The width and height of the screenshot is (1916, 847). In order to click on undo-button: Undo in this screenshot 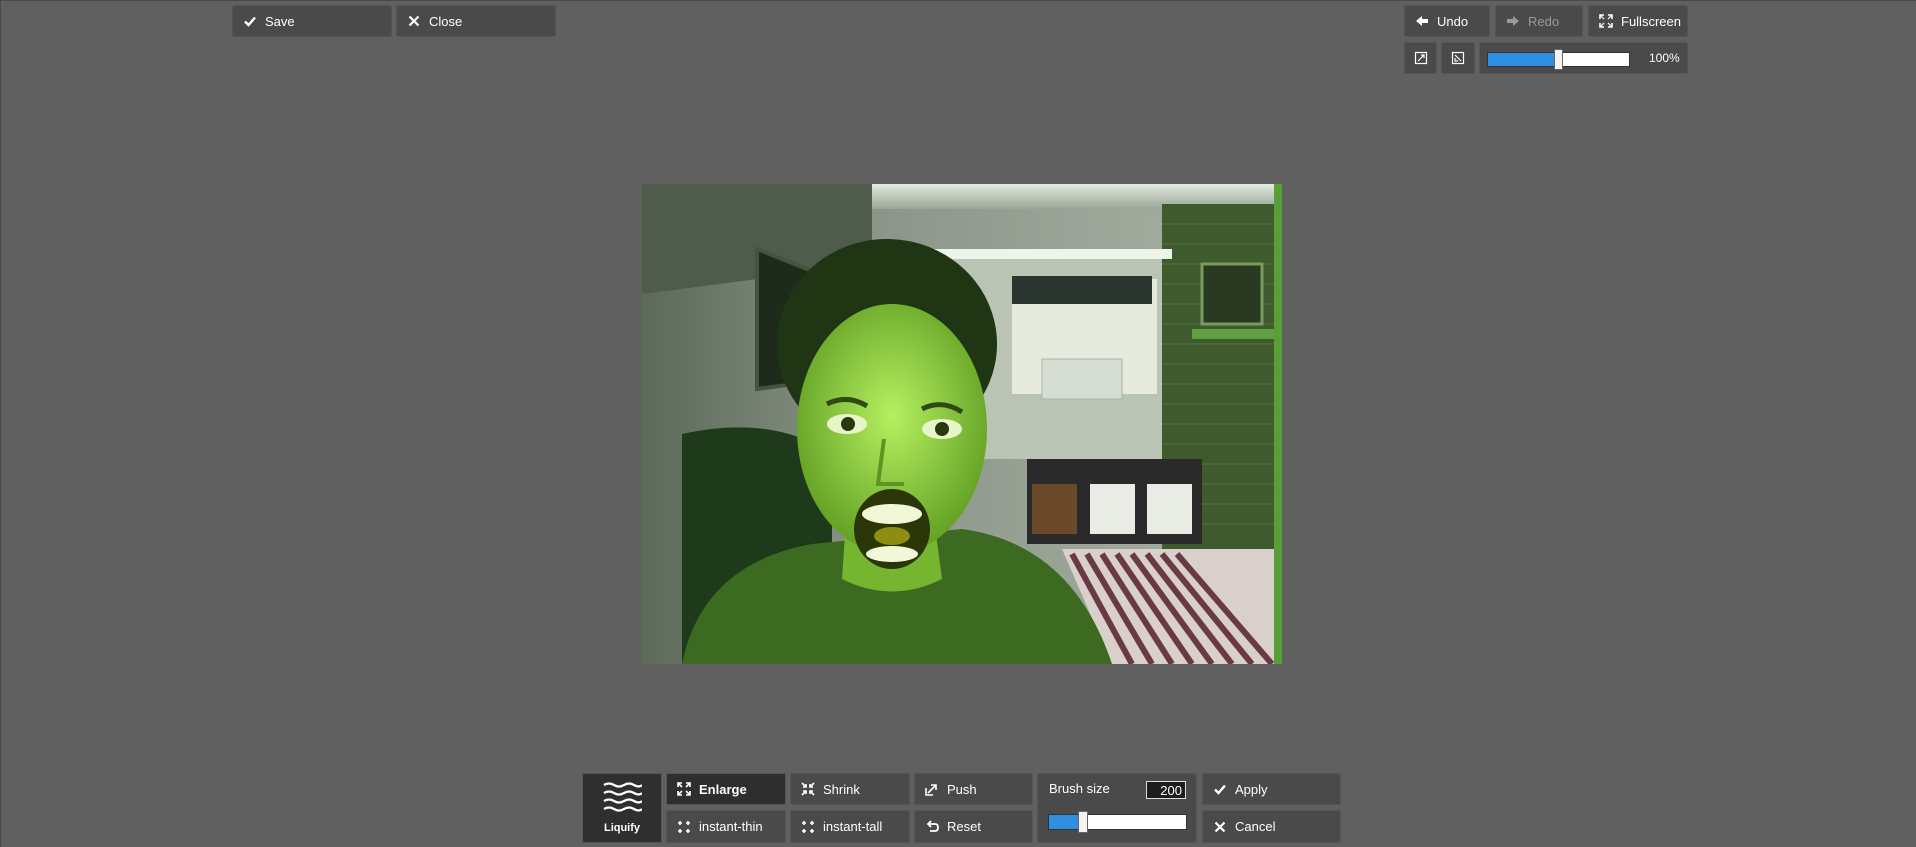, I will do `click(1447, 21)`.